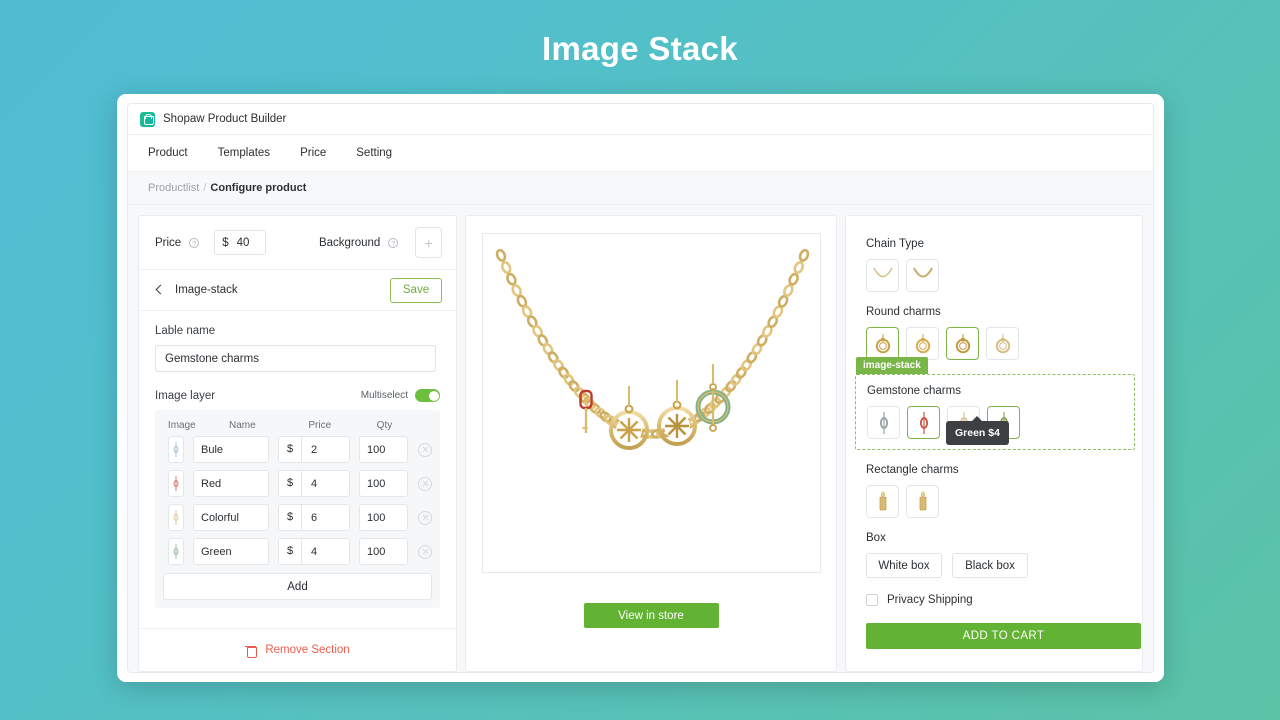  I want to click on gemstone-charm-glyph, so click(923, 422).